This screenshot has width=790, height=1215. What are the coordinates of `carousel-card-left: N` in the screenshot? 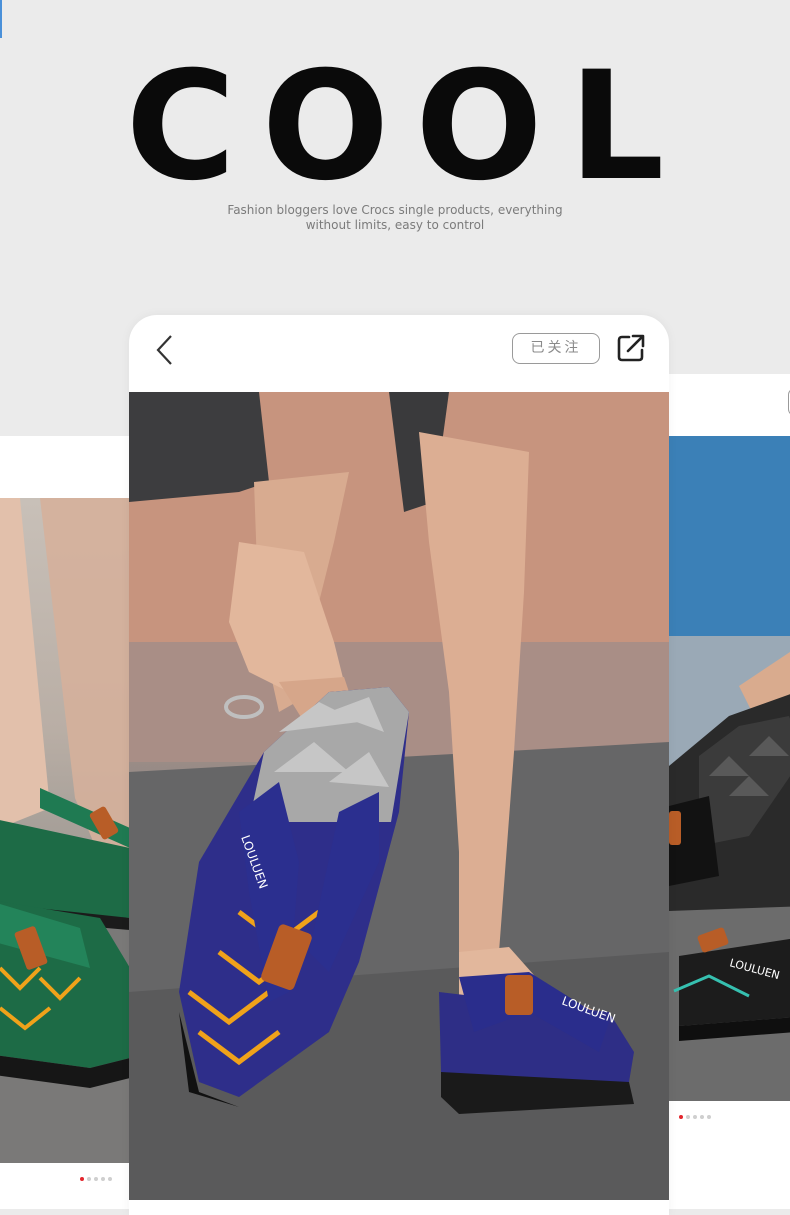 It's located at (65, 822).